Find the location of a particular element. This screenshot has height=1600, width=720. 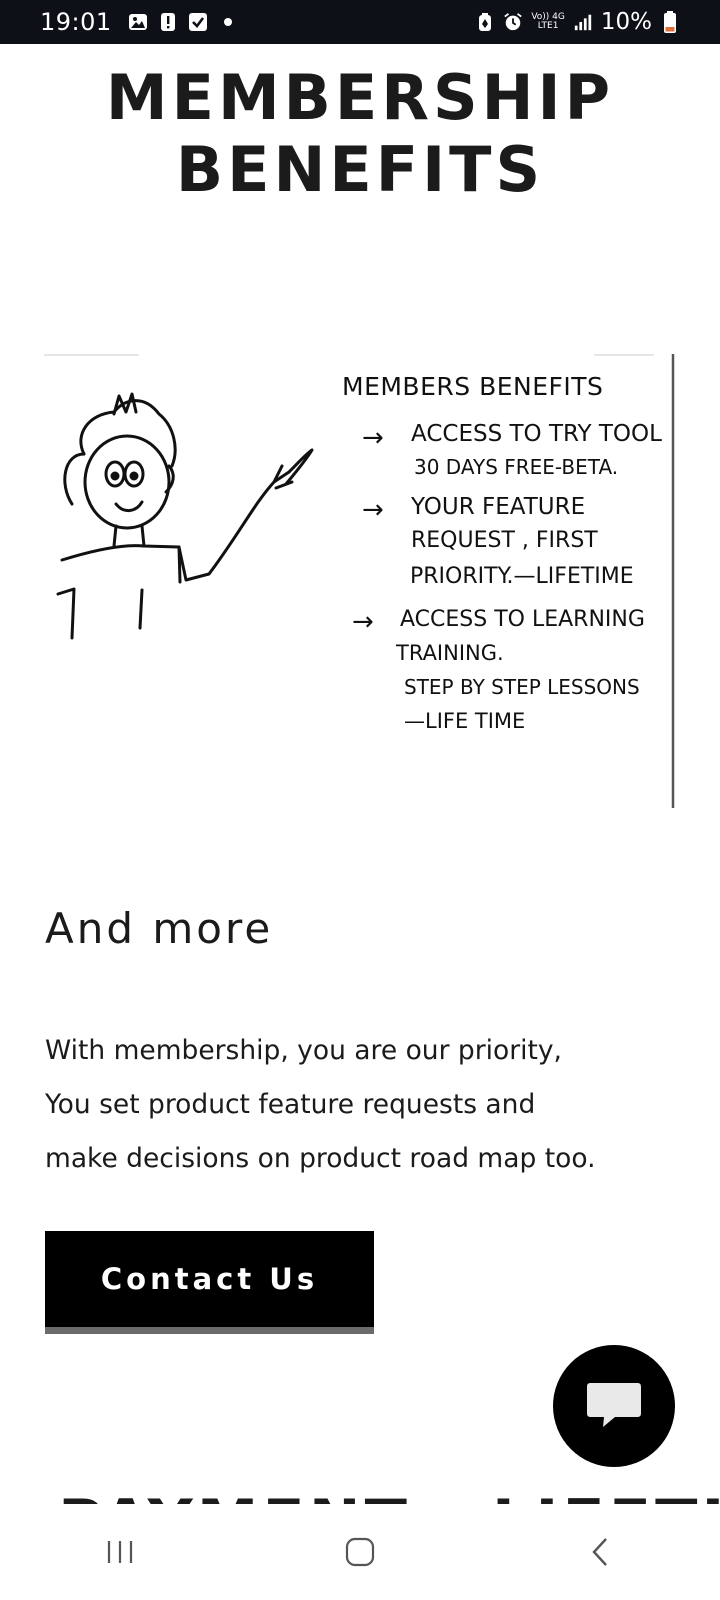

recent-apps-button is located at coordinates (120, 1552).